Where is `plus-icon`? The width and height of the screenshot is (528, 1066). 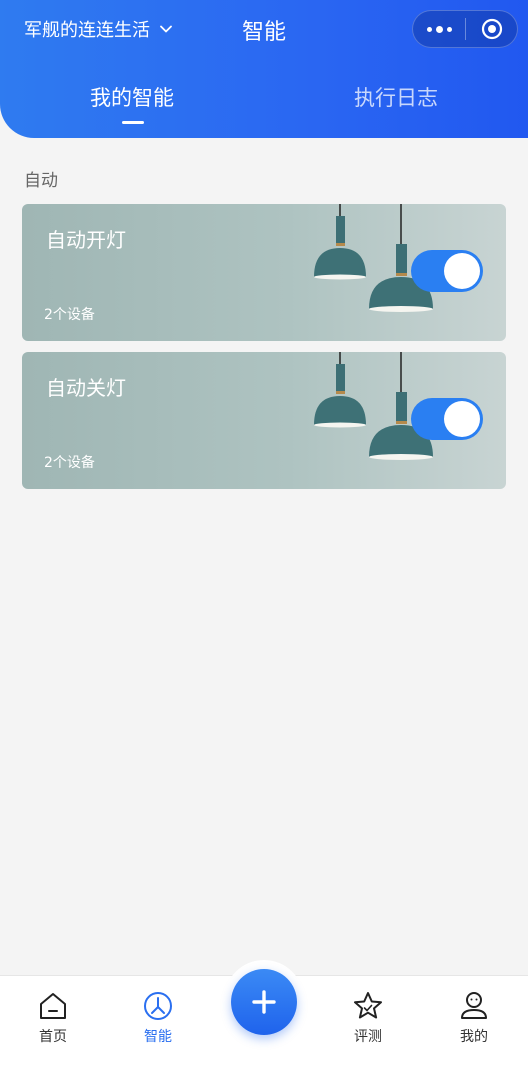 plus-icon is located at coordinates (264, 1002).